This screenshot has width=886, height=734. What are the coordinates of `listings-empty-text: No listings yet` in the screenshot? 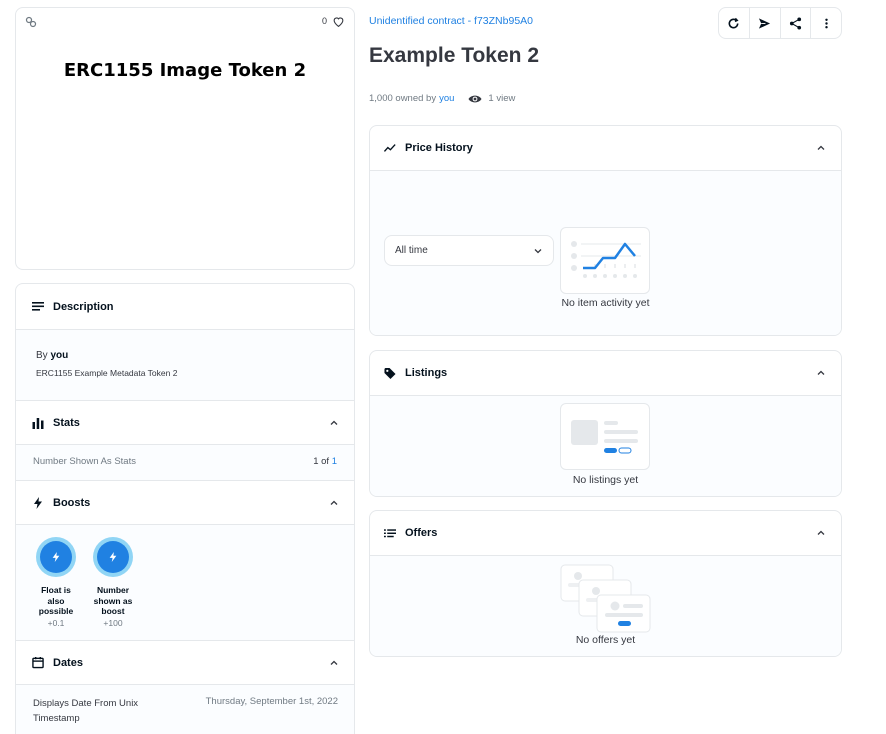 It's located at (605, 480).